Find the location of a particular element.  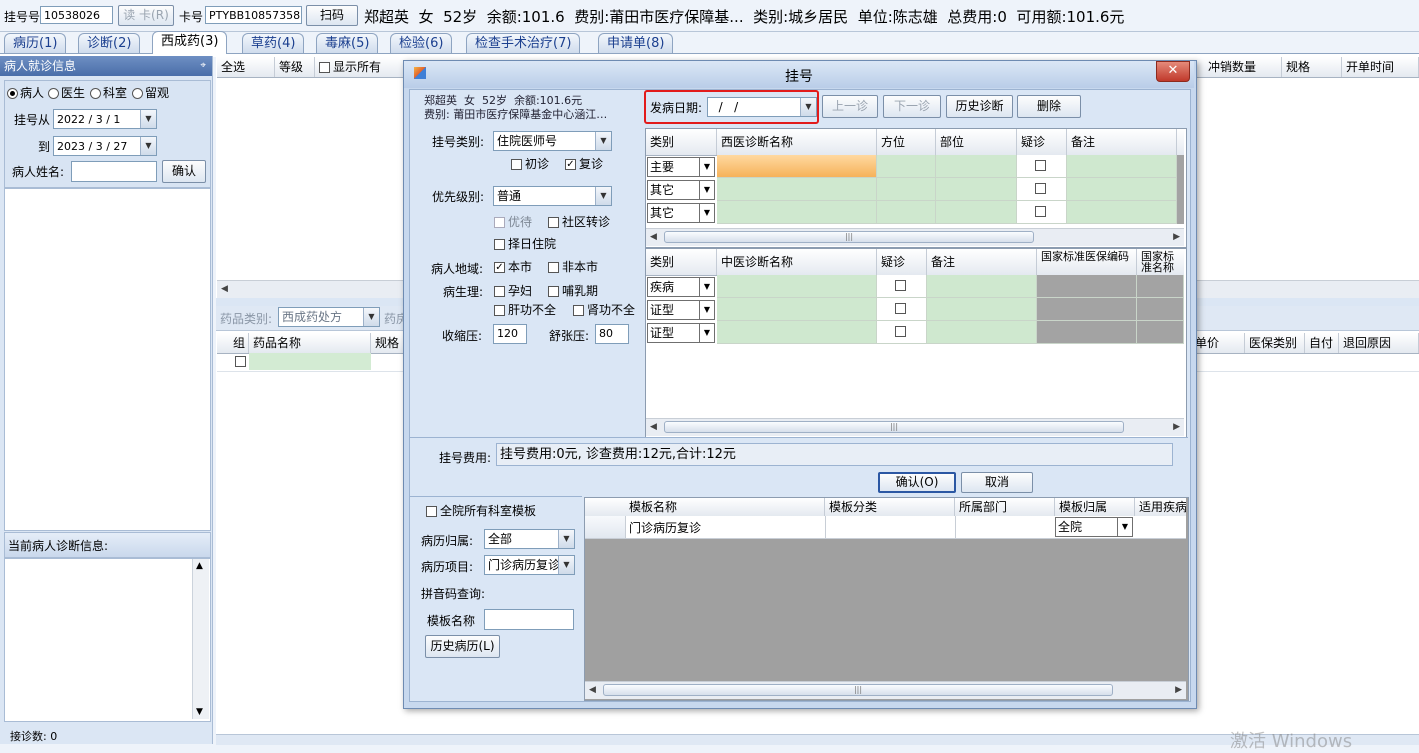

tcm-row1-suspect-box is located at coordinates (900, 285).